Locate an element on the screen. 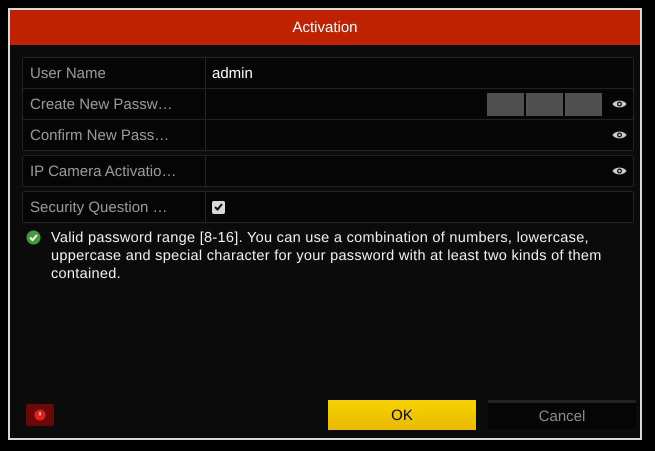 The width and height of the screenshot is (655, 451). power-icon is located at coordinates (40, 415).